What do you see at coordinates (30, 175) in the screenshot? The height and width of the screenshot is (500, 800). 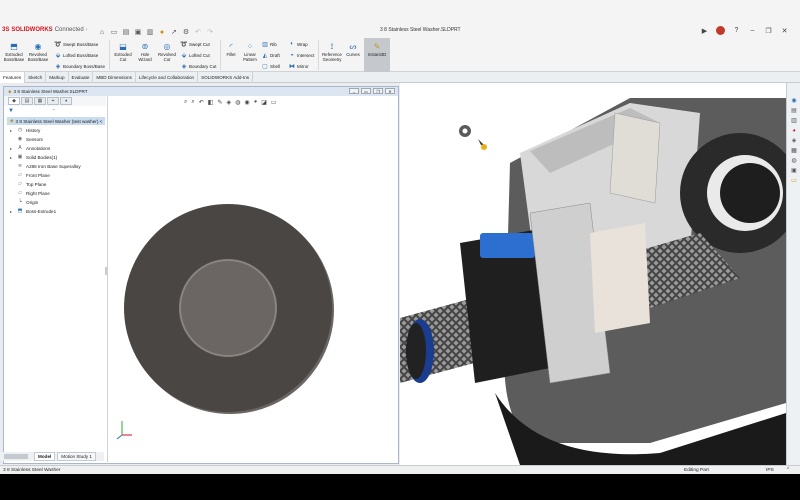 I see `tree-item-front-plane: ▱ Front Plane` at bounding box center [30, 175].